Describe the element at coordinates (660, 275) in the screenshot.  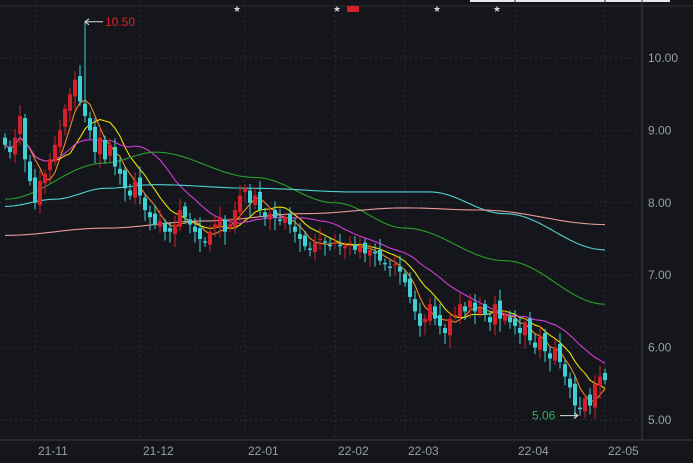
I see `y-tick-label: 7.00` at that location.